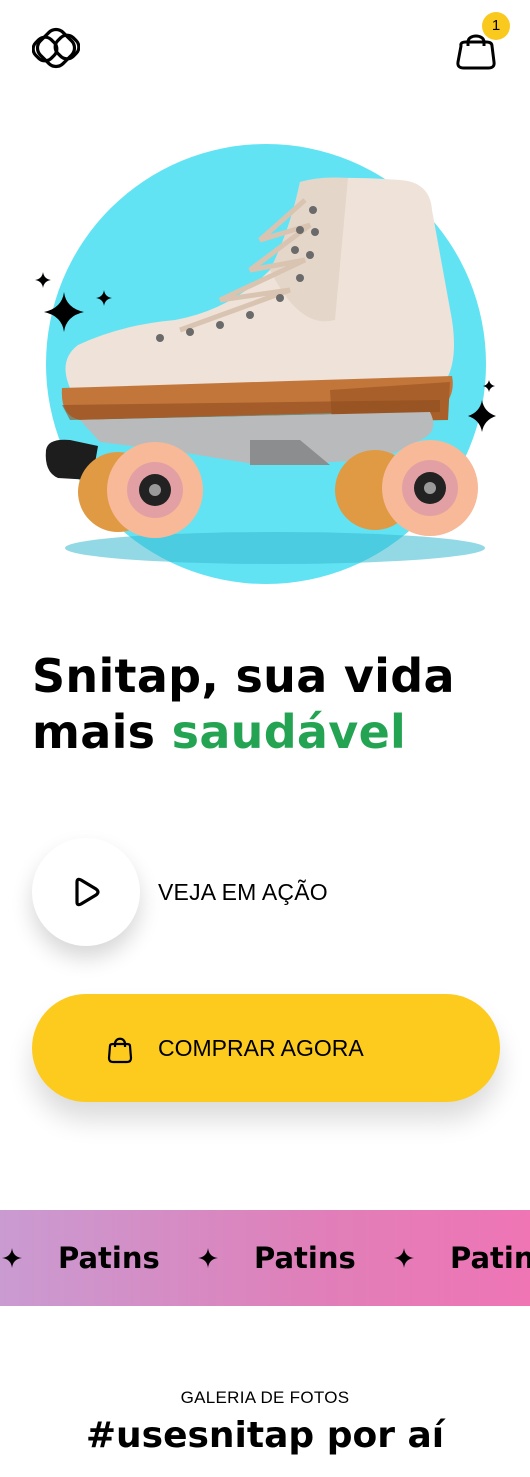 The height and width of the screenshot is (1477, 530). What do you see at coordinates (265, 1397) in the screenshot?
I see `gallery-eyebrow: GALERIA DE FOTOS` at bounding box center [265, 1397].